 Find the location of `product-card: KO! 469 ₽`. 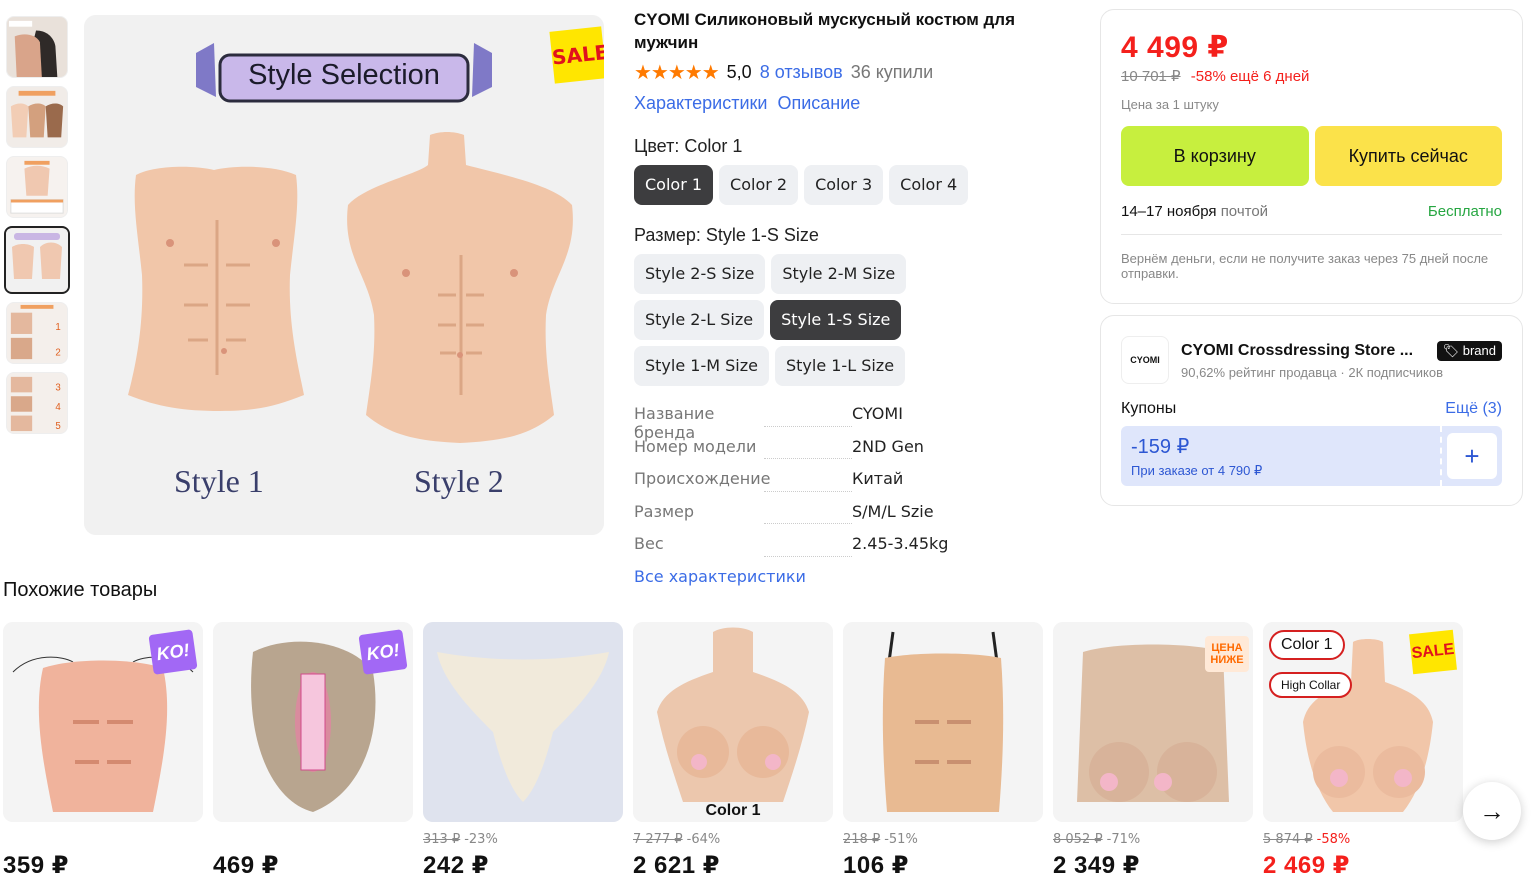

product-card: KO! 469 ₽ is located at coordinates (313, 750).